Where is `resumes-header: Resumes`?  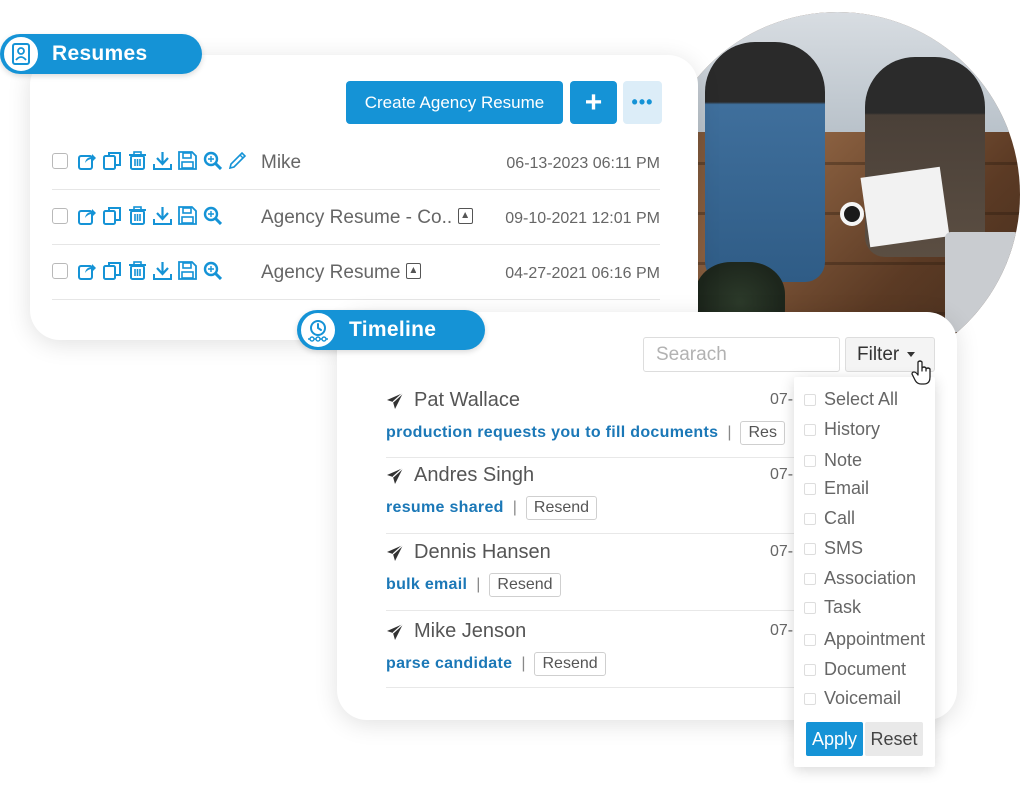
resumes-header: Resumes is located at coordinates (101, 54).